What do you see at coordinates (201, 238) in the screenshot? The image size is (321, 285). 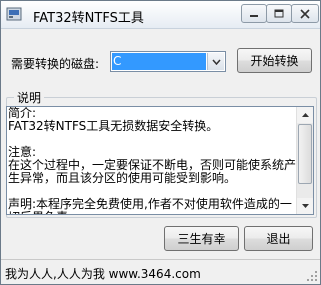 I see `sanshen-button: 三生有幸` at bounding box center [201, 238].